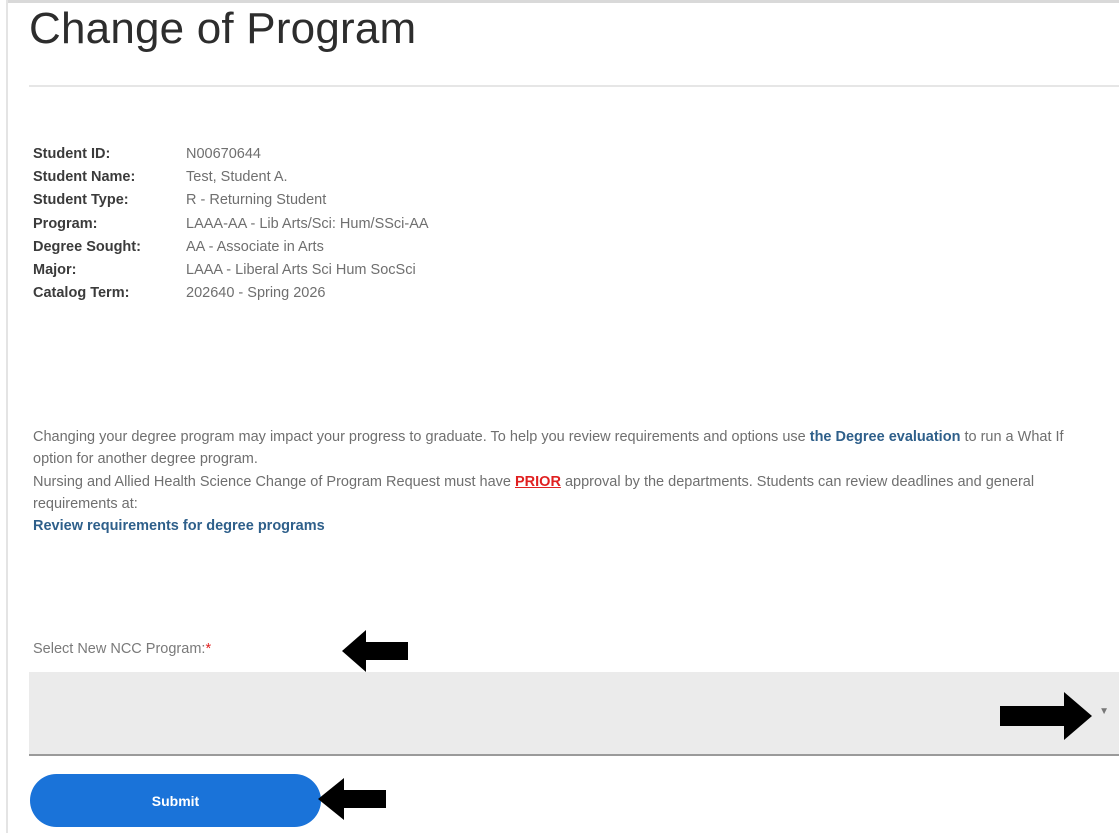 The image size is (1119, 833). Describe the element at coordinates (1104, 711) in the screenshot. I see `chevron-down-icon: ▼` at that location.